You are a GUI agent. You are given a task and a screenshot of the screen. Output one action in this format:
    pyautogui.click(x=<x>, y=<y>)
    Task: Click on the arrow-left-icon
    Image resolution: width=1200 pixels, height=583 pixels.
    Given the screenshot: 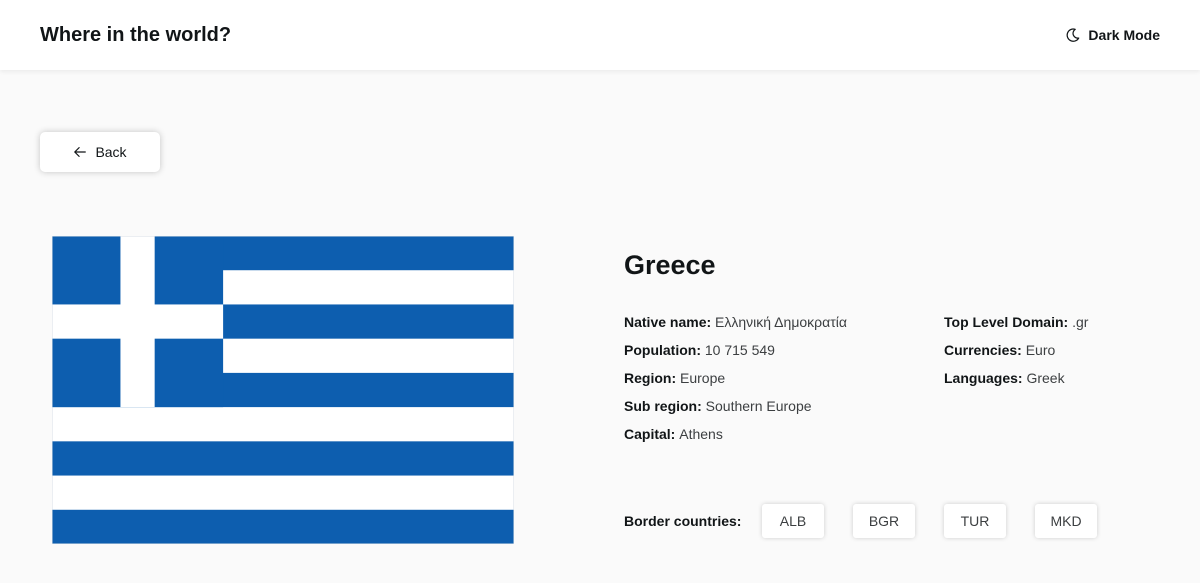 What is the action you would take?
    pyautogui.click(x=80, y=152)
    